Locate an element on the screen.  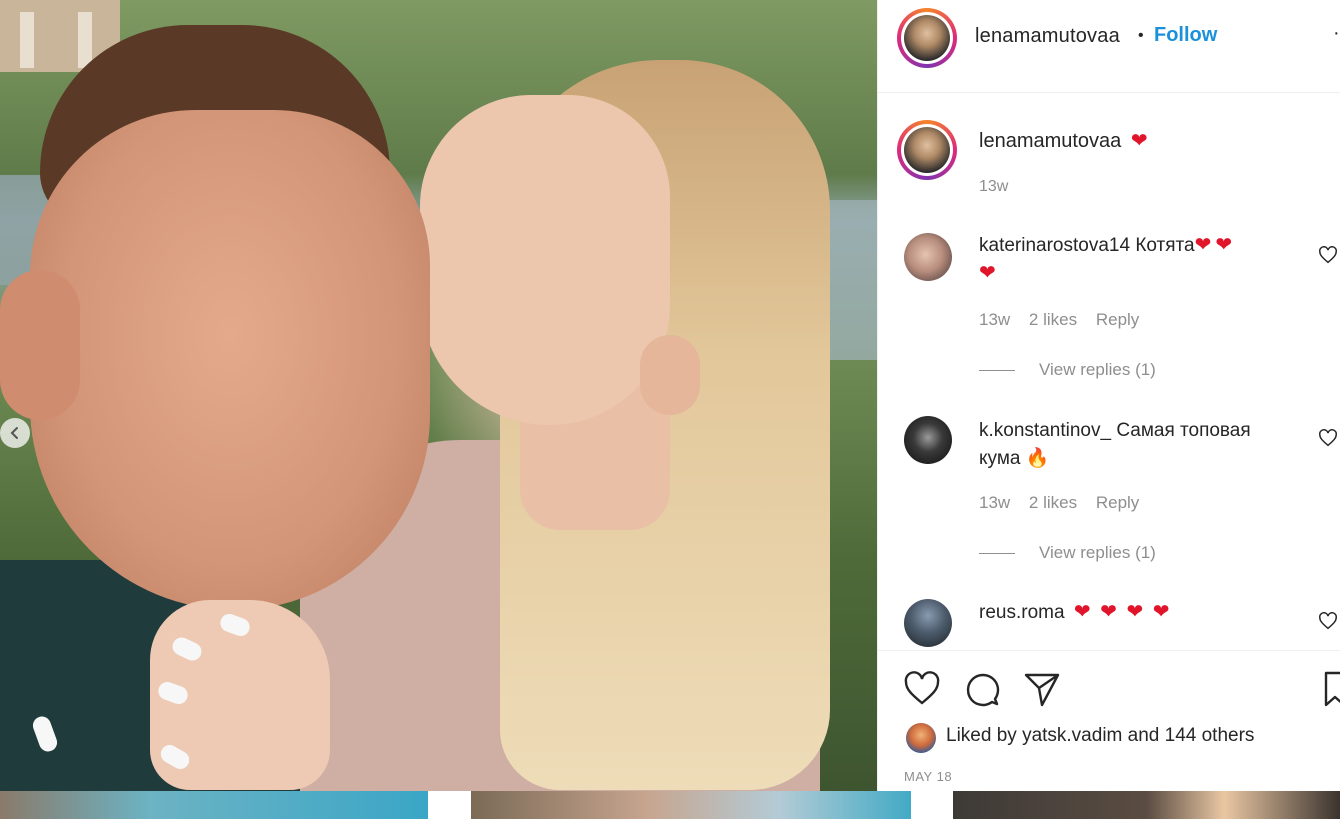
comment-text: reus.roma ❤ ❤ ❤ ❤ is located at coordinates (1144, 613).